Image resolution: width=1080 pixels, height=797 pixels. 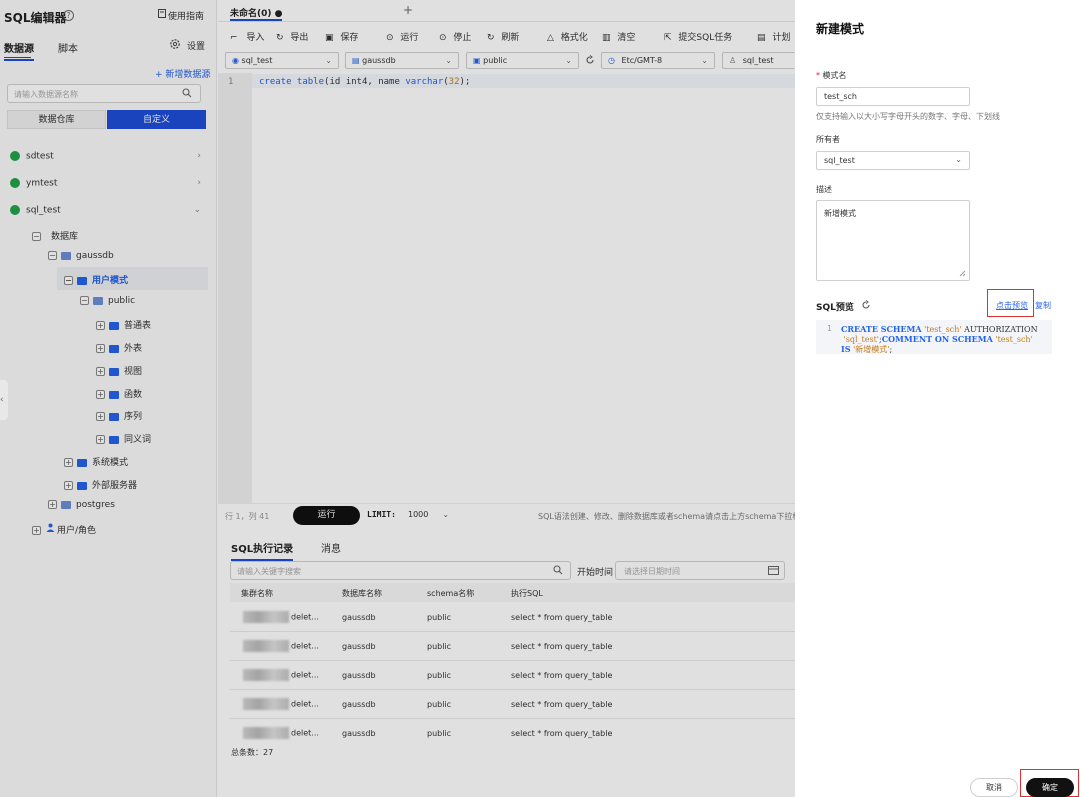 I want to click on click-preview-link: 点击预览, so click(x=1012, y=305).